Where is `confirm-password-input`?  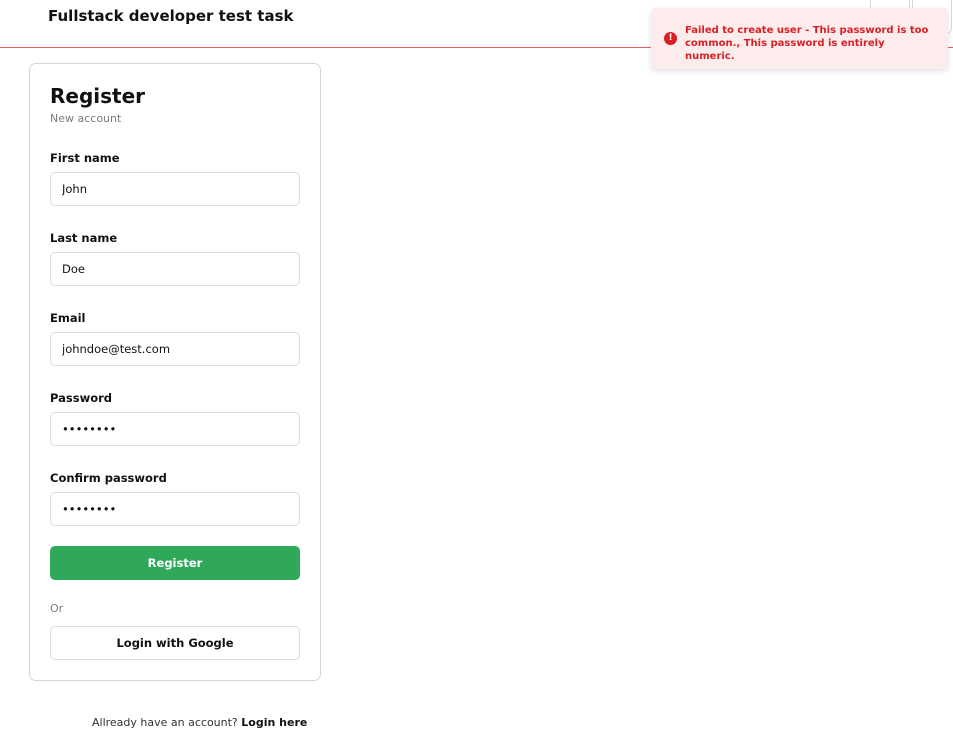
confirm-password-input is located at coordinates (175, 509).